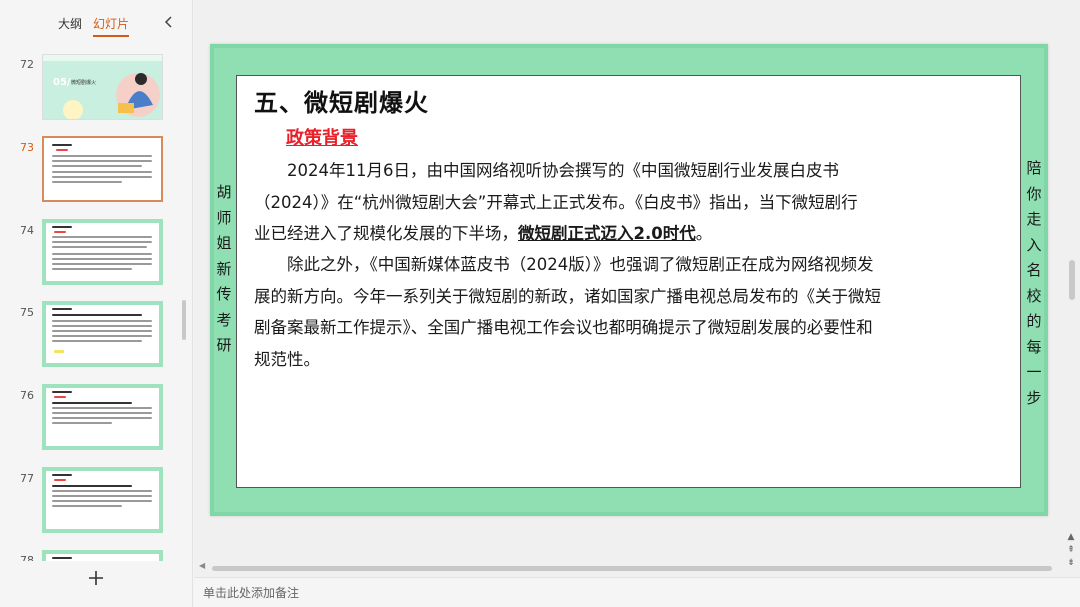  Describe the element at coordinates (27, 147) in the screenshot. I see `slide-number: 73` at that location.